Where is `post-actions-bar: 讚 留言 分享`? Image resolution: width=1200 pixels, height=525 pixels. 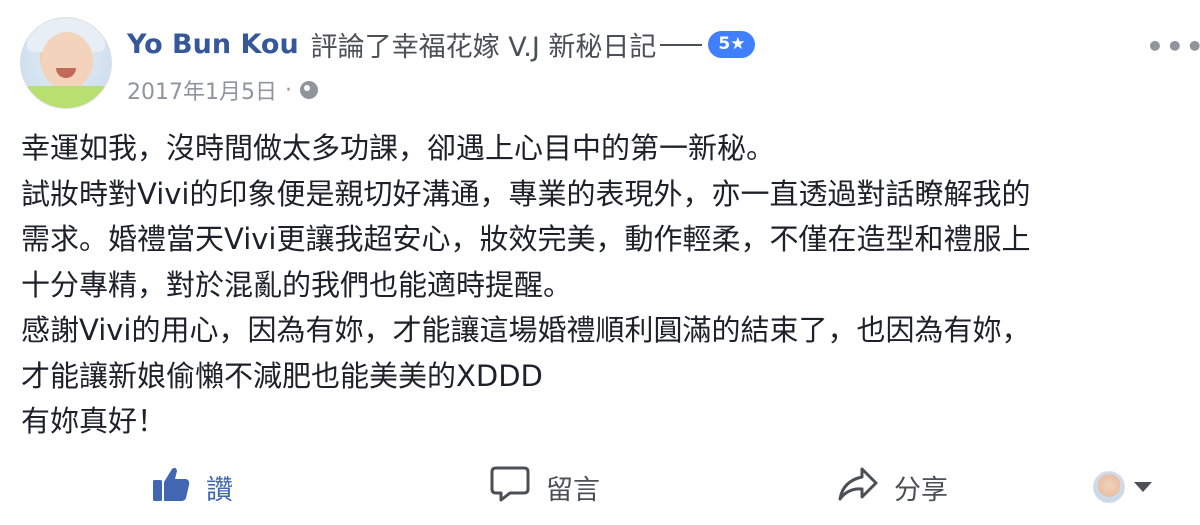
post-actions-bar: 讚 留言 分享 is located at coordinates (600, 487).